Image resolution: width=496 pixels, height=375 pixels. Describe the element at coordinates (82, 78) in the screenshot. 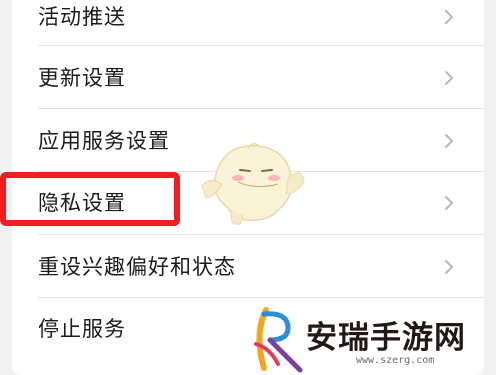

I see `settings-item-label: 更新设置` at that location.